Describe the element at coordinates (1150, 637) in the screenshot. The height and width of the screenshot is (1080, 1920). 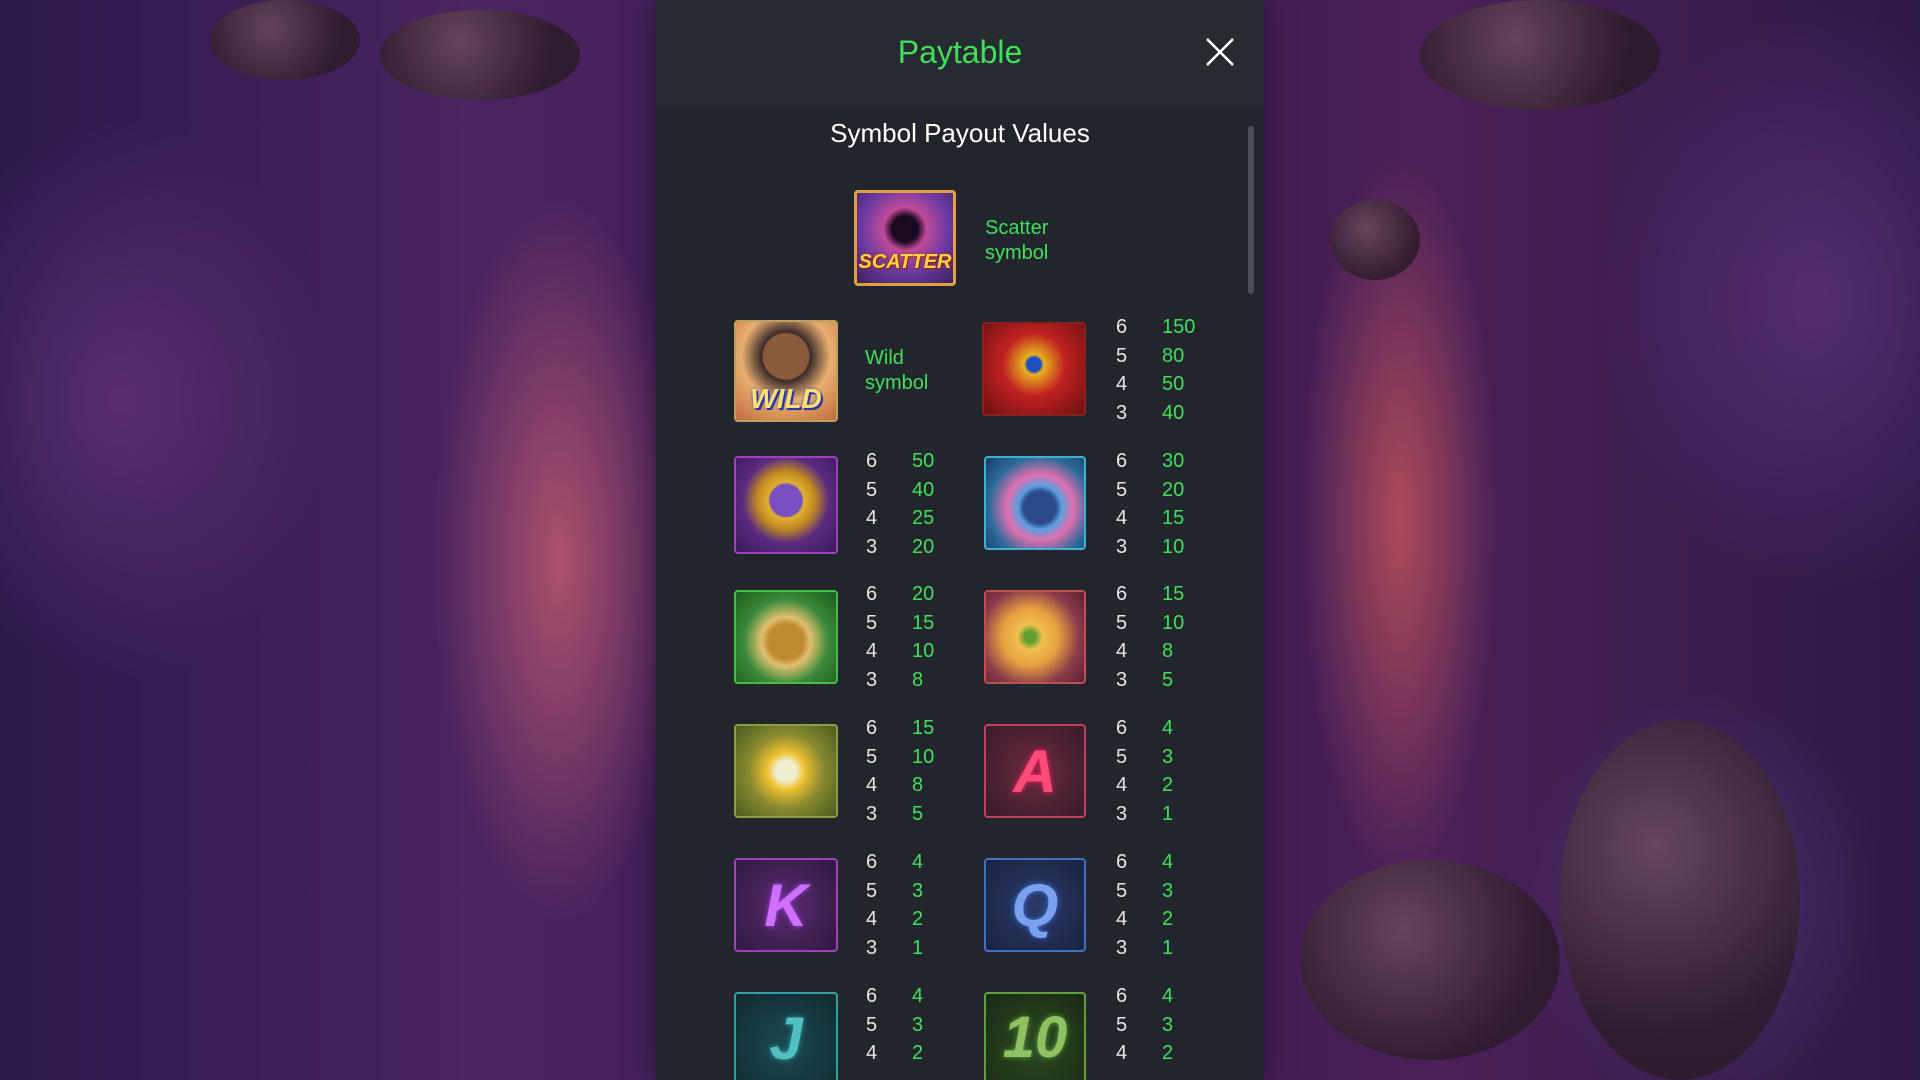
I see `payout-list-pizza-slice: 6 15 5 10 48 35` at that location.